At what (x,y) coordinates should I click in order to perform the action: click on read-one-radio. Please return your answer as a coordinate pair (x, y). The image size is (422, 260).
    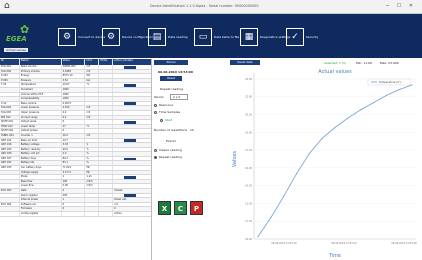
    Looking at the image, I should click on (155, 105).